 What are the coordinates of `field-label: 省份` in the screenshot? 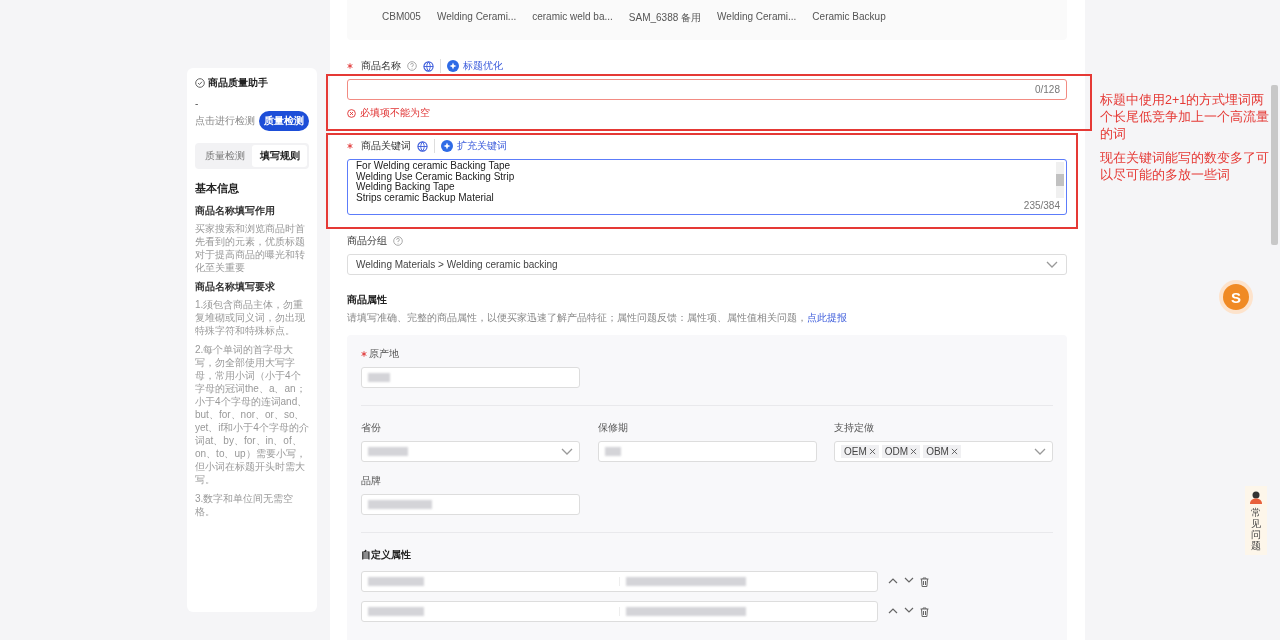 It's located at (371, 428).